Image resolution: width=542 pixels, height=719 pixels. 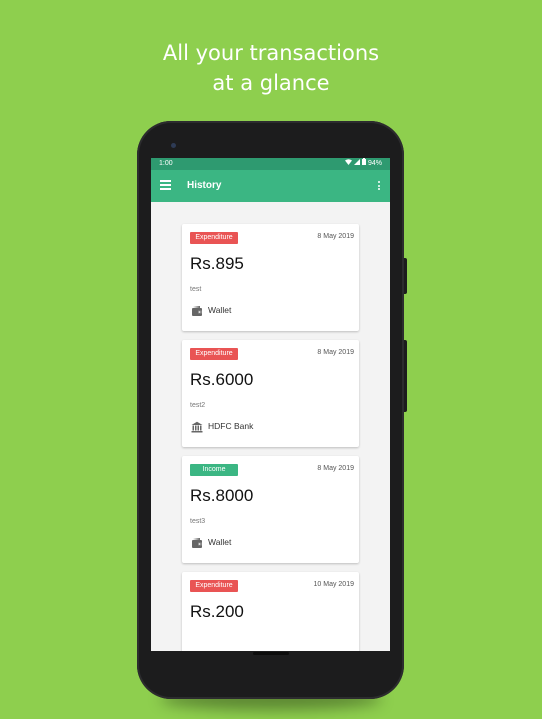 I want to click on transaction-amount: Rs.200, so click(x=217, y=611).